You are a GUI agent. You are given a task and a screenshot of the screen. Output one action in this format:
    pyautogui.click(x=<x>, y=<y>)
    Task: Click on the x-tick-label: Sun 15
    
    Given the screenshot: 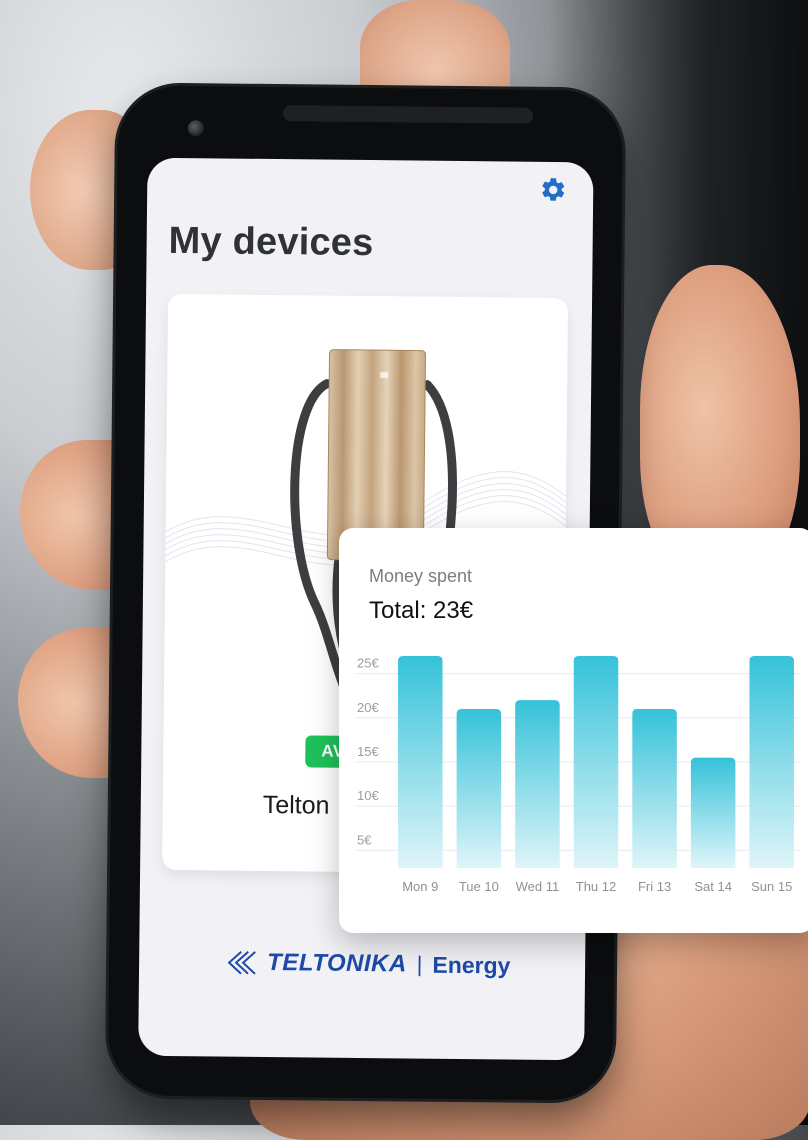 What is the action you would take?
    pyautogui.click(x=771, y=886)
    